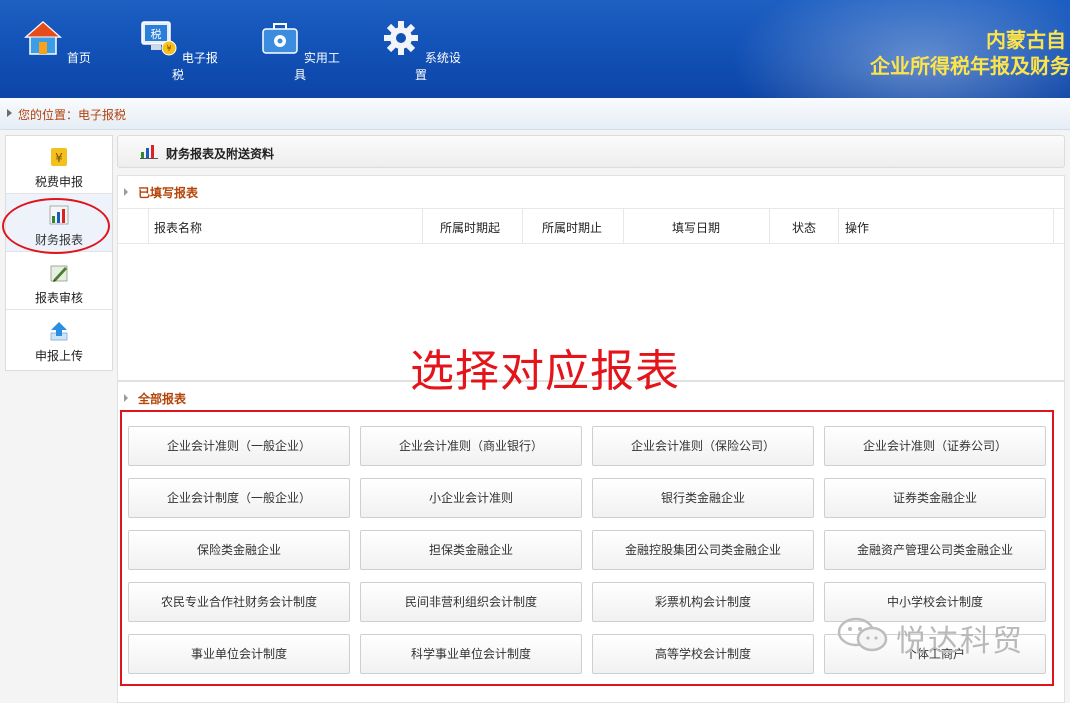 The image size is (1070, 703). What do you see at coordinates (471, 654) in the screenshot?
I see `report-button: 科学事业单位会计制度` at bounding box center [471, 654].